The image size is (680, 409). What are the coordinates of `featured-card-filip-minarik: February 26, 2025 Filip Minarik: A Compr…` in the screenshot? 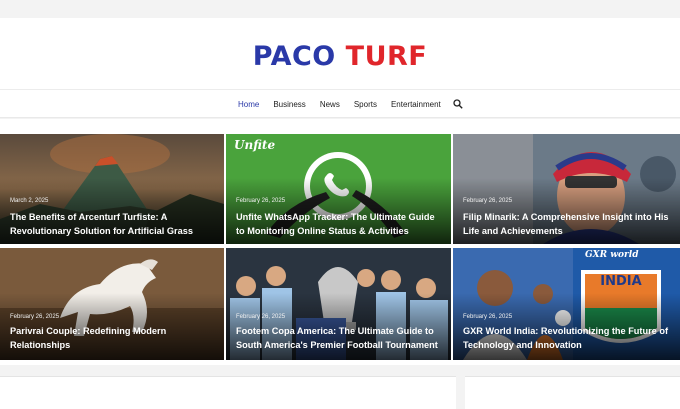 It's located at (566, 189).